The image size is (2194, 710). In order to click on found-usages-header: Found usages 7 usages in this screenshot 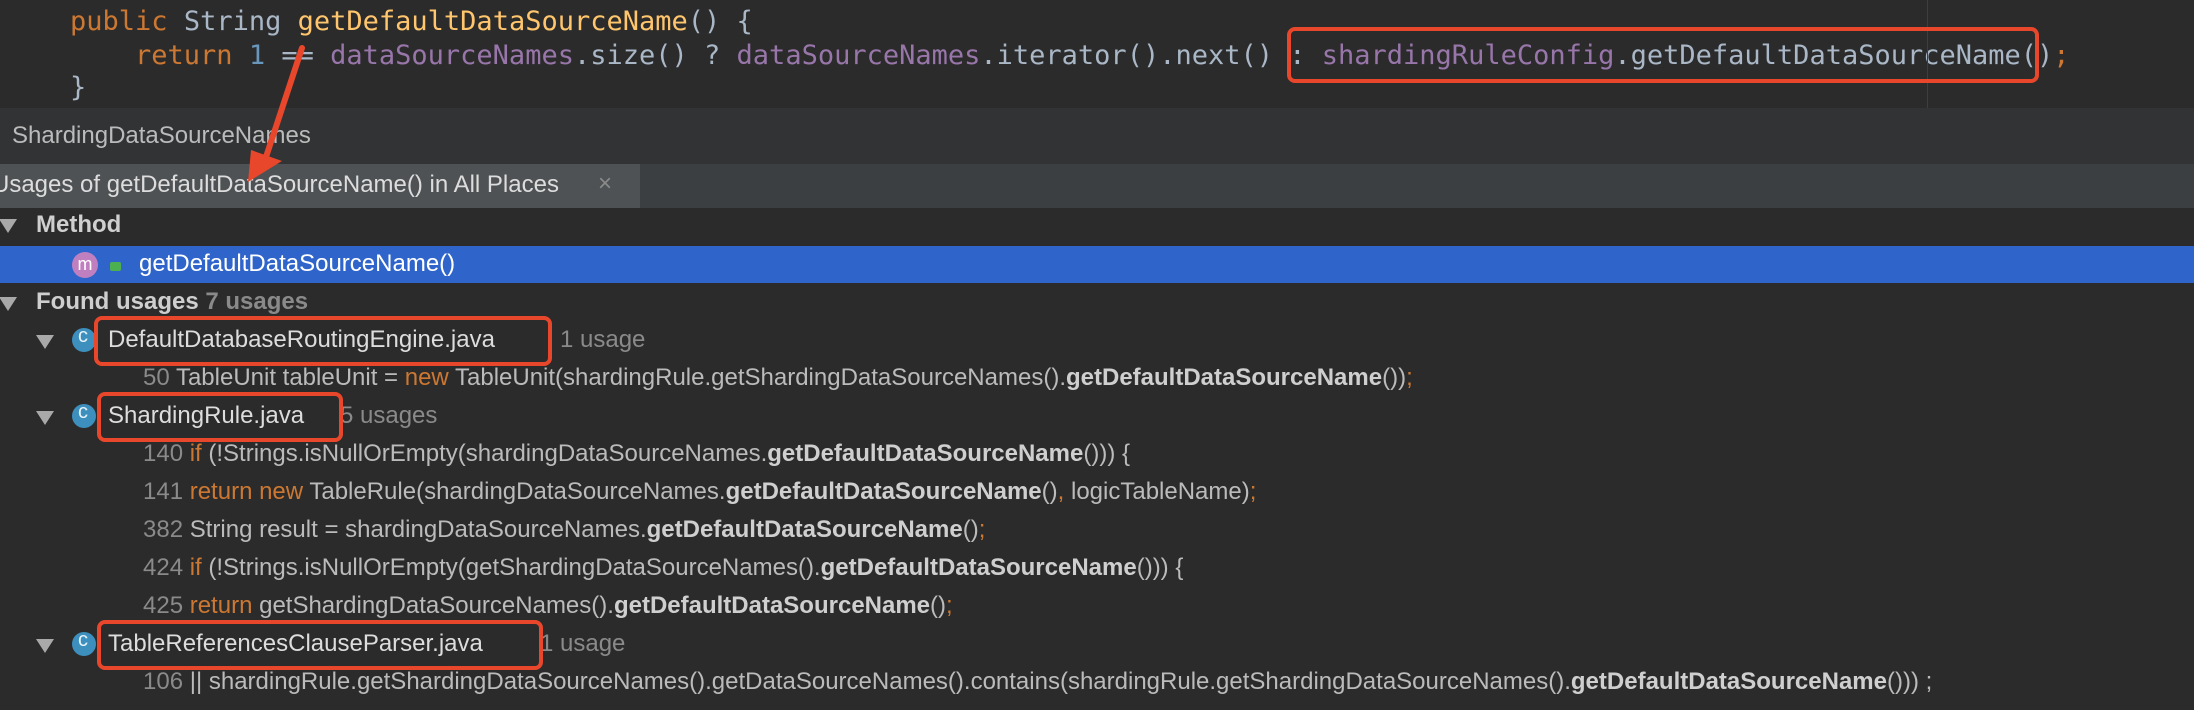, I will do `click(172, 302)`.